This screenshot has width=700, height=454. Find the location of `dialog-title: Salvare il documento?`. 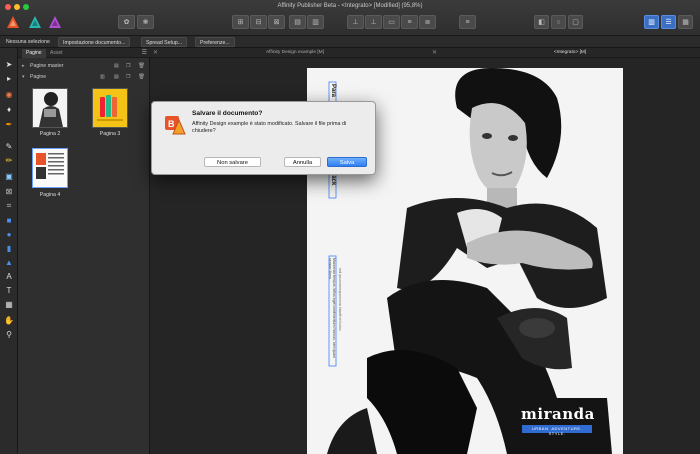

dialog-title: Salvare il documento? is located at coordinates (227, 113).